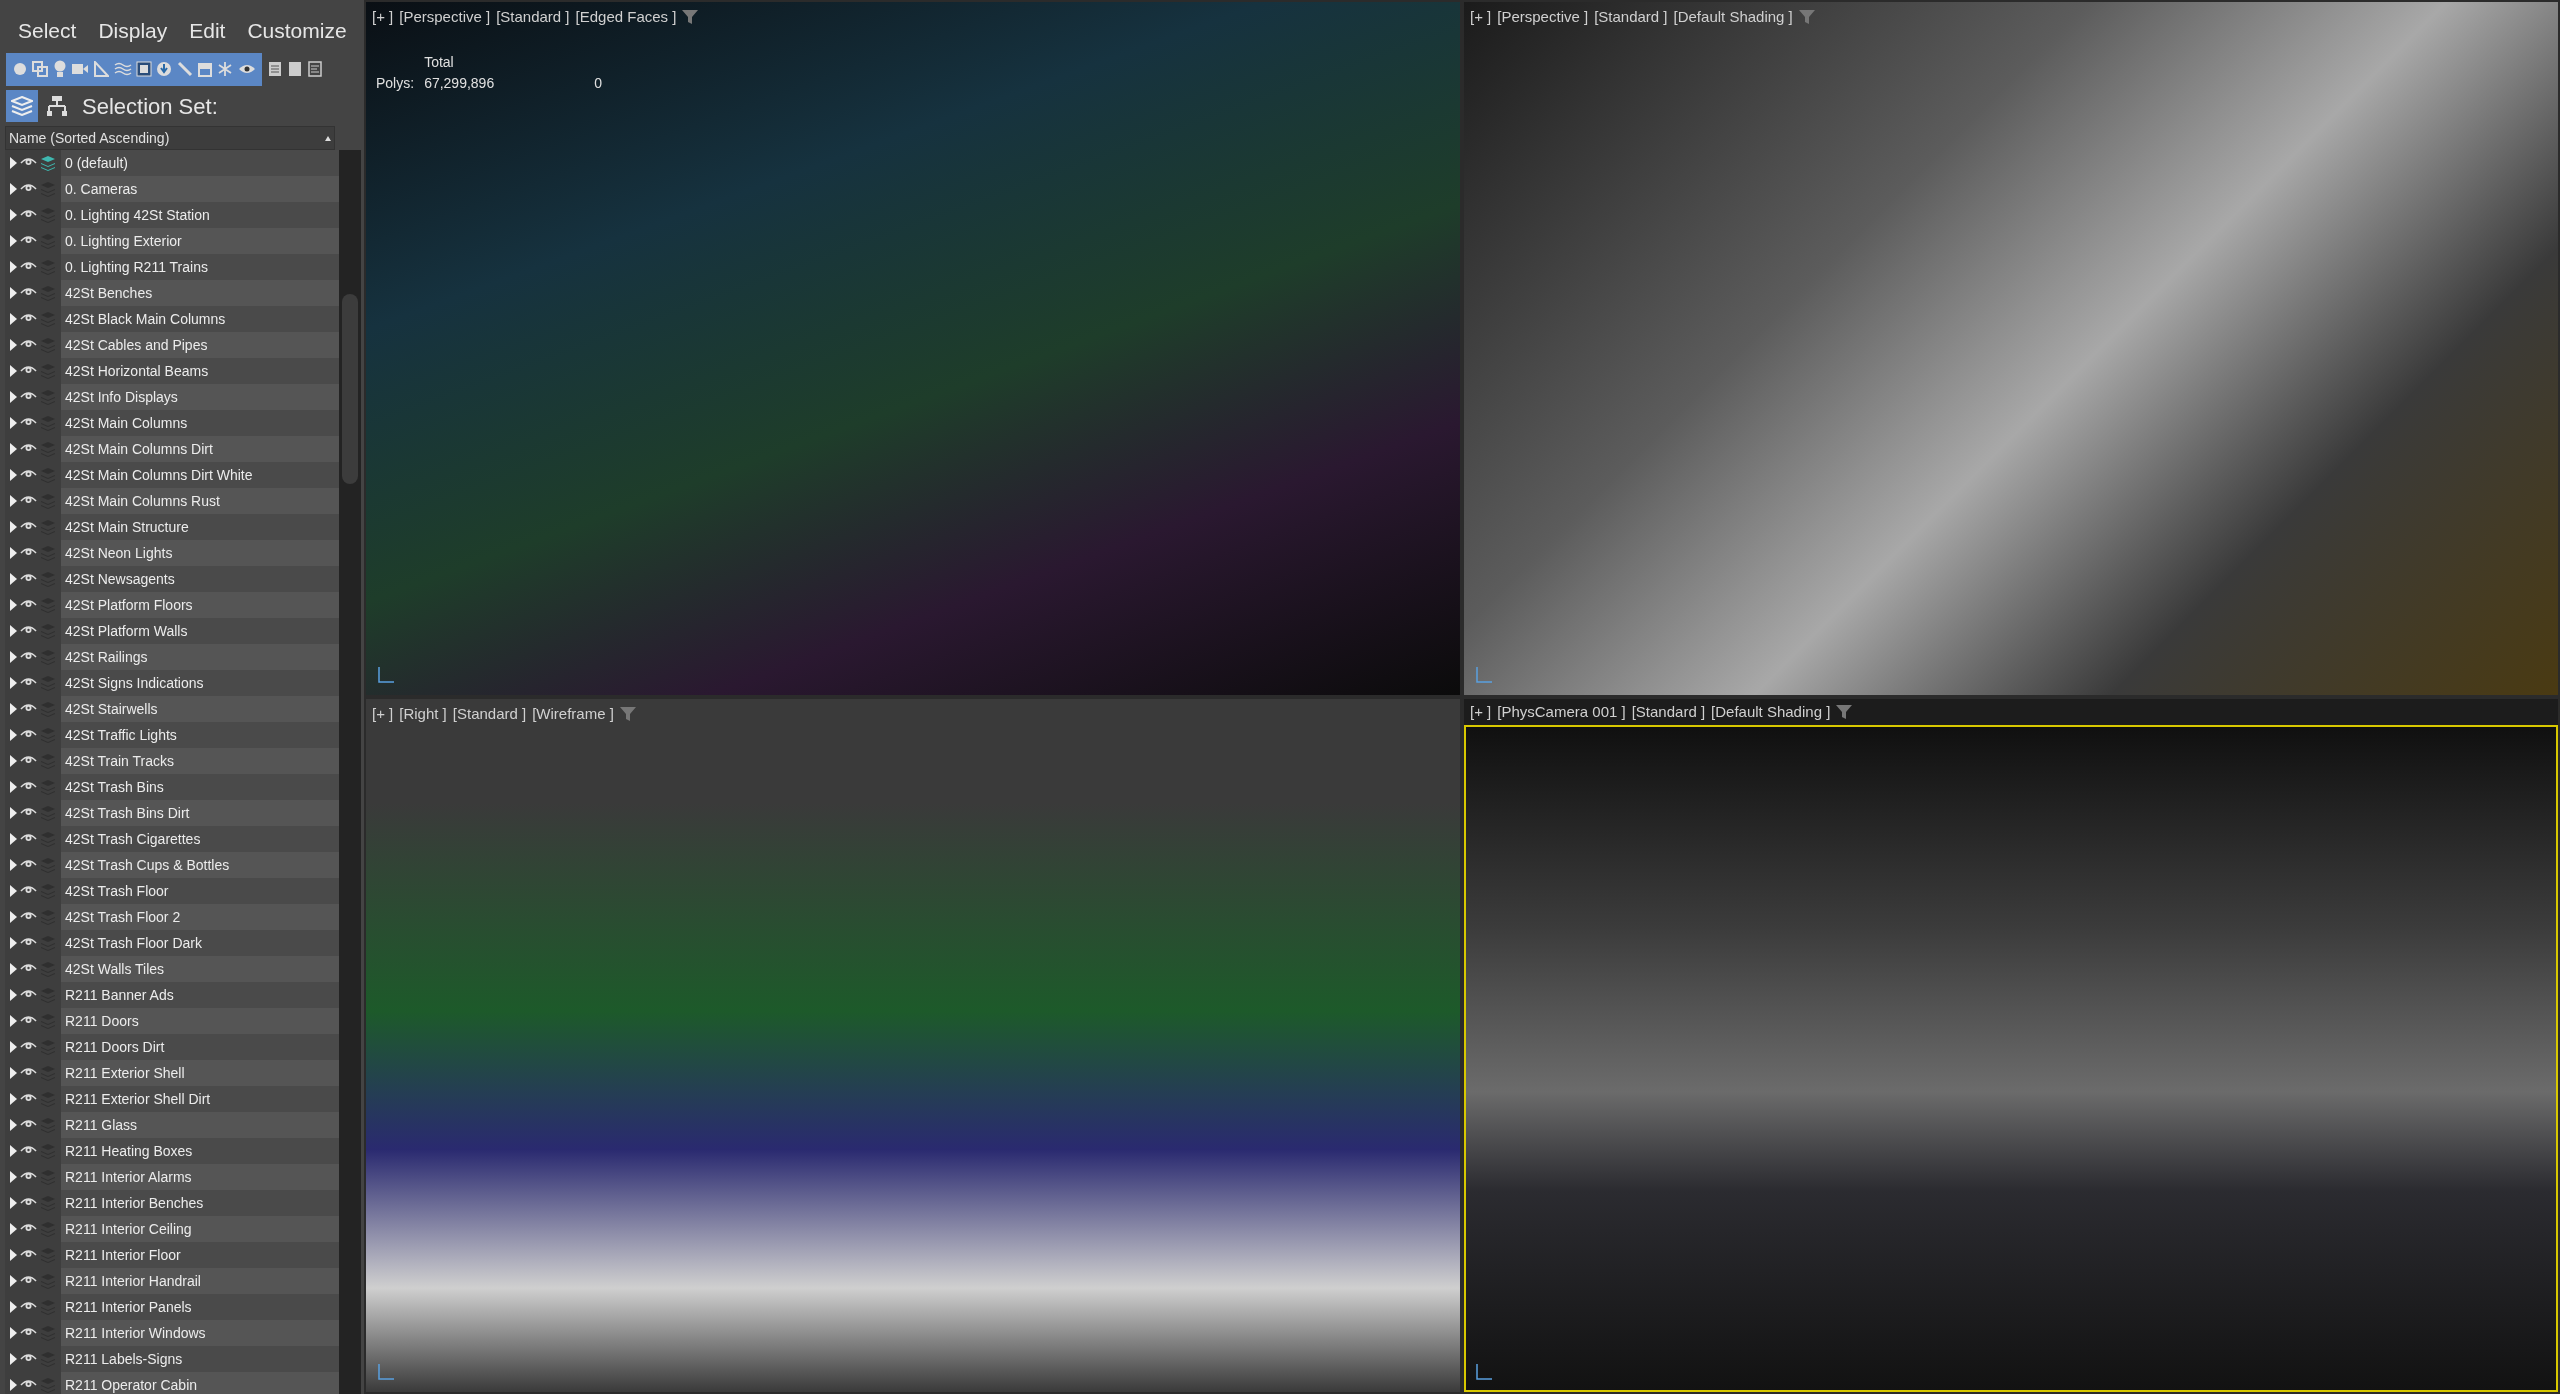 This screenshot has height=1394, width=2560. What do you see at coordinates (1771, 712) in the screenshot?
I see `viewport-label: [Default Shading ]` at bounding box center [1771, 712].